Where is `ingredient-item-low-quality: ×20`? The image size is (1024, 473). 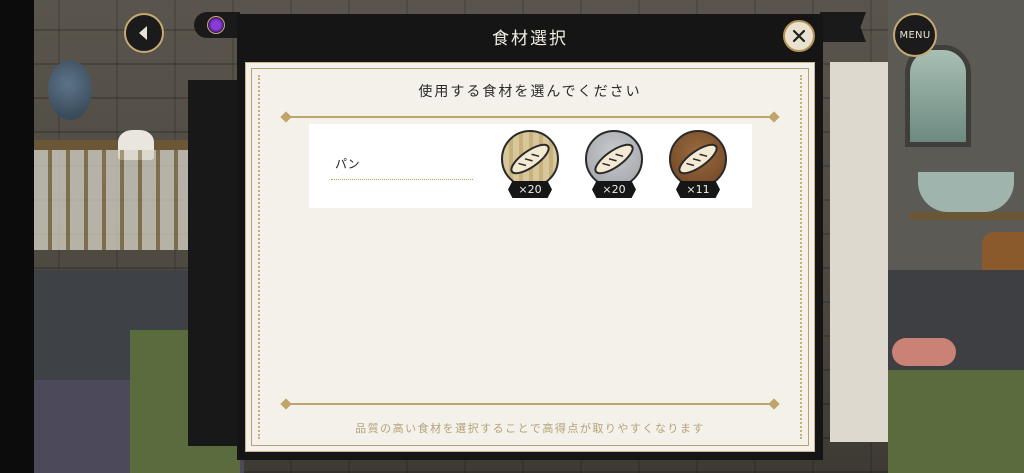 ingredient-item-low-quality: ×20 is located at coordinates (531, 168).